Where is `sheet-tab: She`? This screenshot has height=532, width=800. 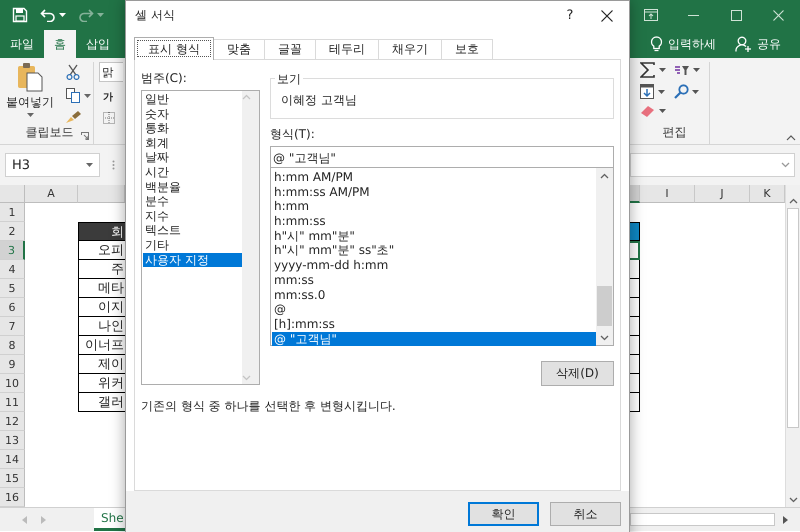 sheet-tab: She is located at coordinates (109, 519).